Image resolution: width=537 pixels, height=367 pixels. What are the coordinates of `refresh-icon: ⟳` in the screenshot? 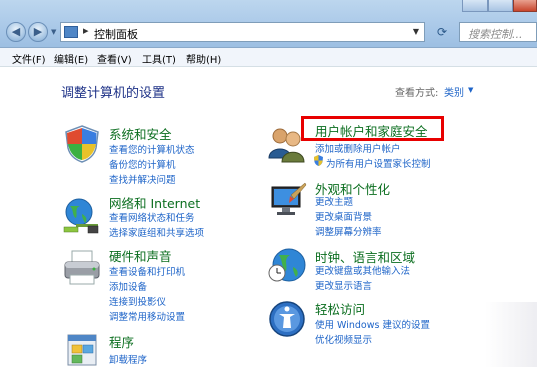 It's located at (442, 32).